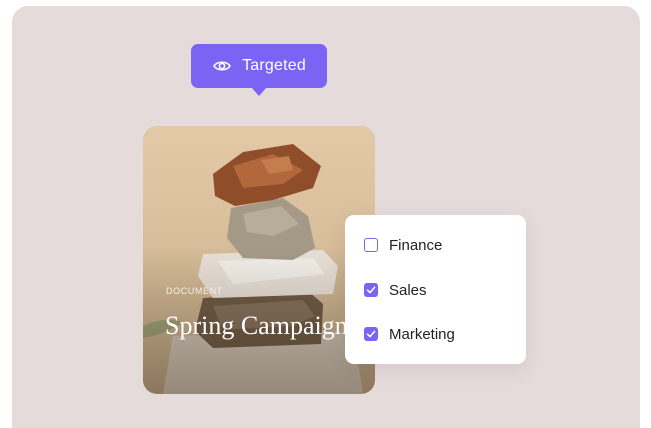  Describe the element at coordinates (408, 290) in the screenshot. I see `option-label: Sales` at that location.